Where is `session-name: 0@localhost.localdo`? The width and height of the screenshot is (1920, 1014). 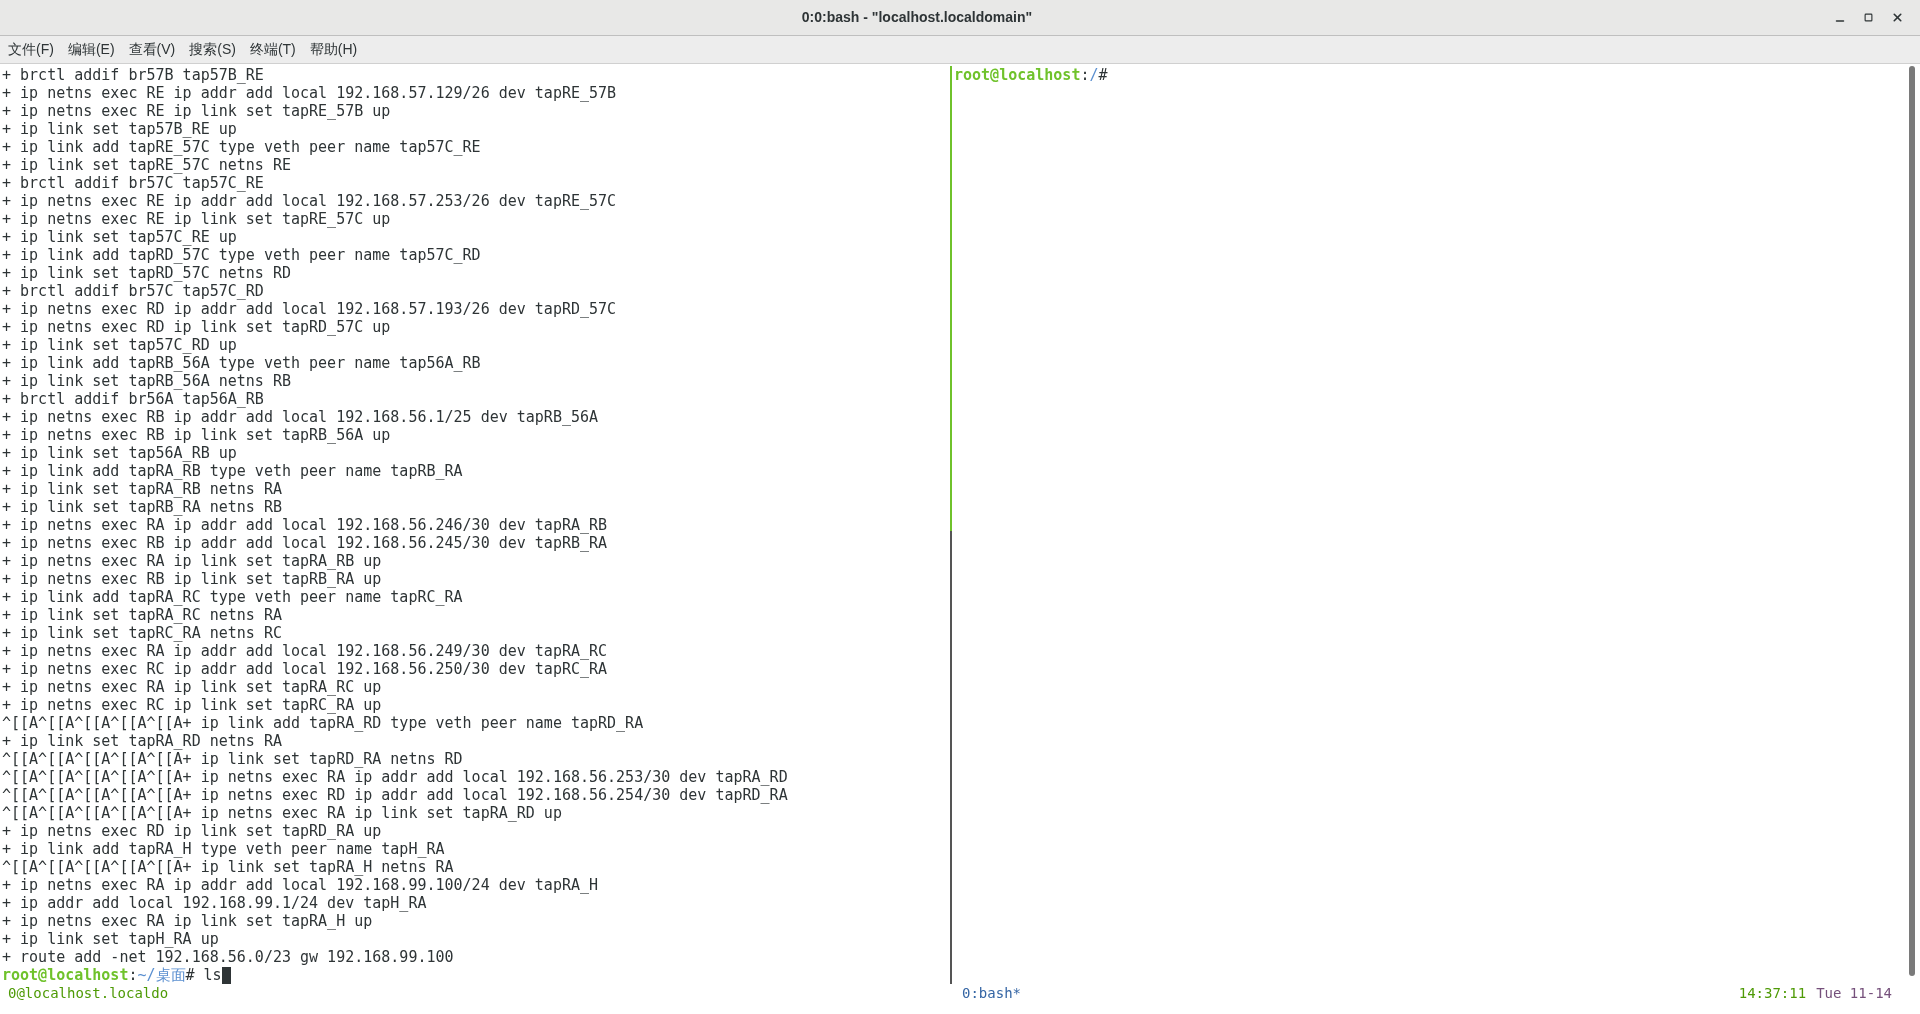
session-name: 0@localhost.localdo is located at coordinates (88, 993).